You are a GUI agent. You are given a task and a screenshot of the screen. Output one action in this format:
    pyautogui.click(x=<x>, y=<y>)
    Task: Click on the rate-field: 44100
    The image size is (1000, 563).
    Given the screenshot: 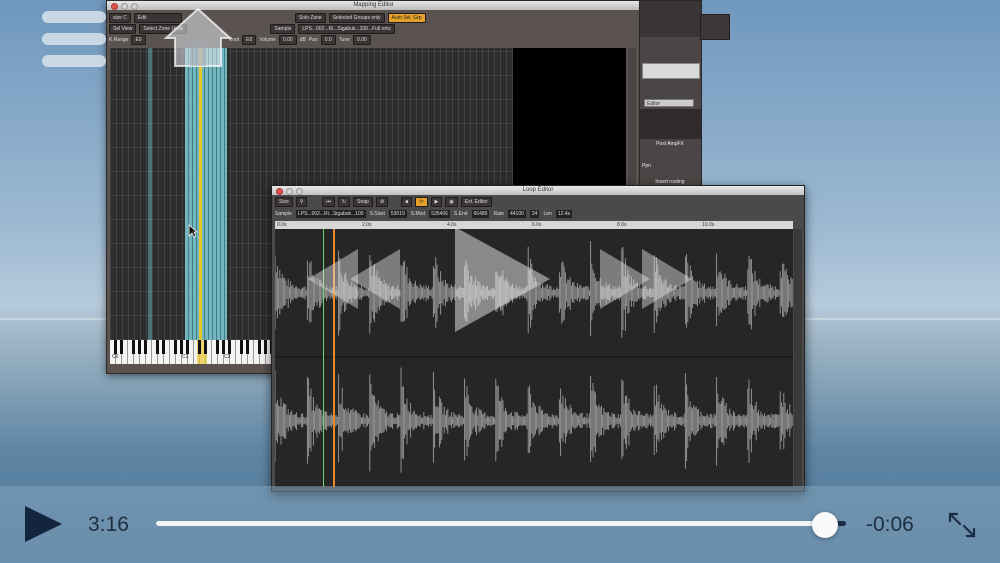 What is the action you would take?
    pyautogui.click(x=517, y=213)
    